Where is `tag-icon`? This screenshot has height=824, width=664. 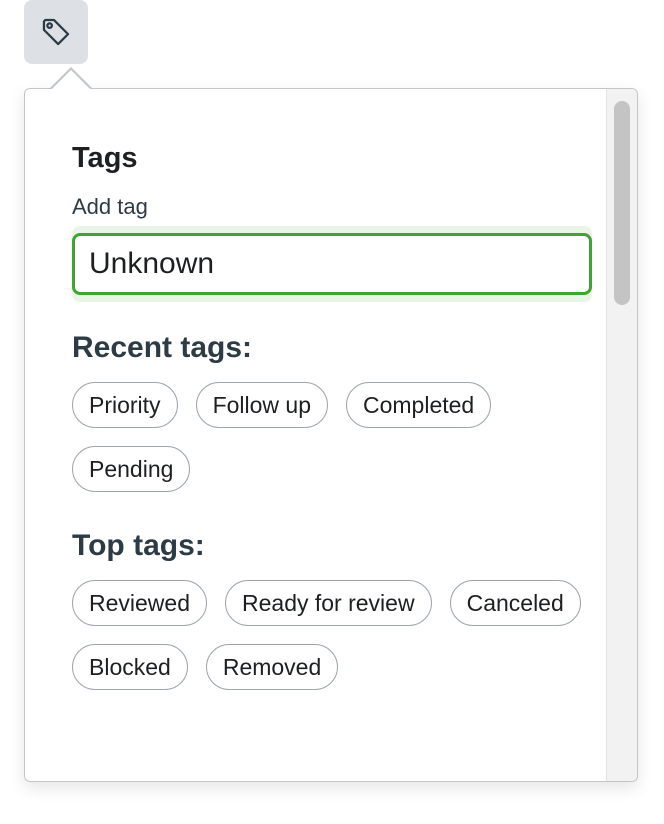 tag-icon is located at coordinates (56, 32).